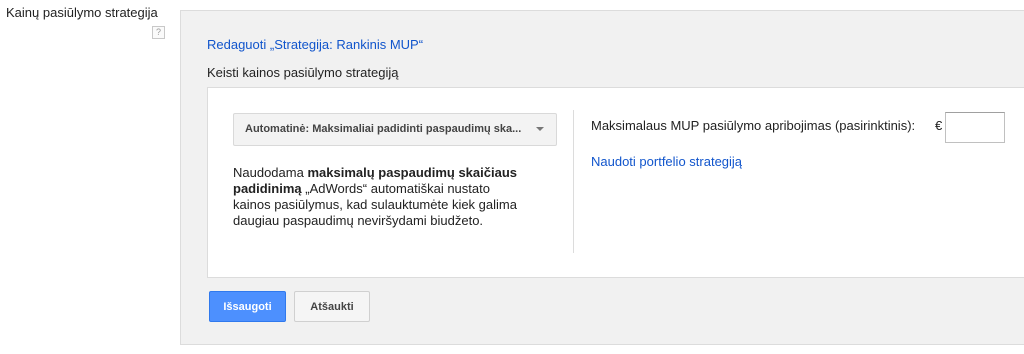  Describe the element at coordinates (939, 125) in the screenshot. I see `currency-symbol: €` at that location.